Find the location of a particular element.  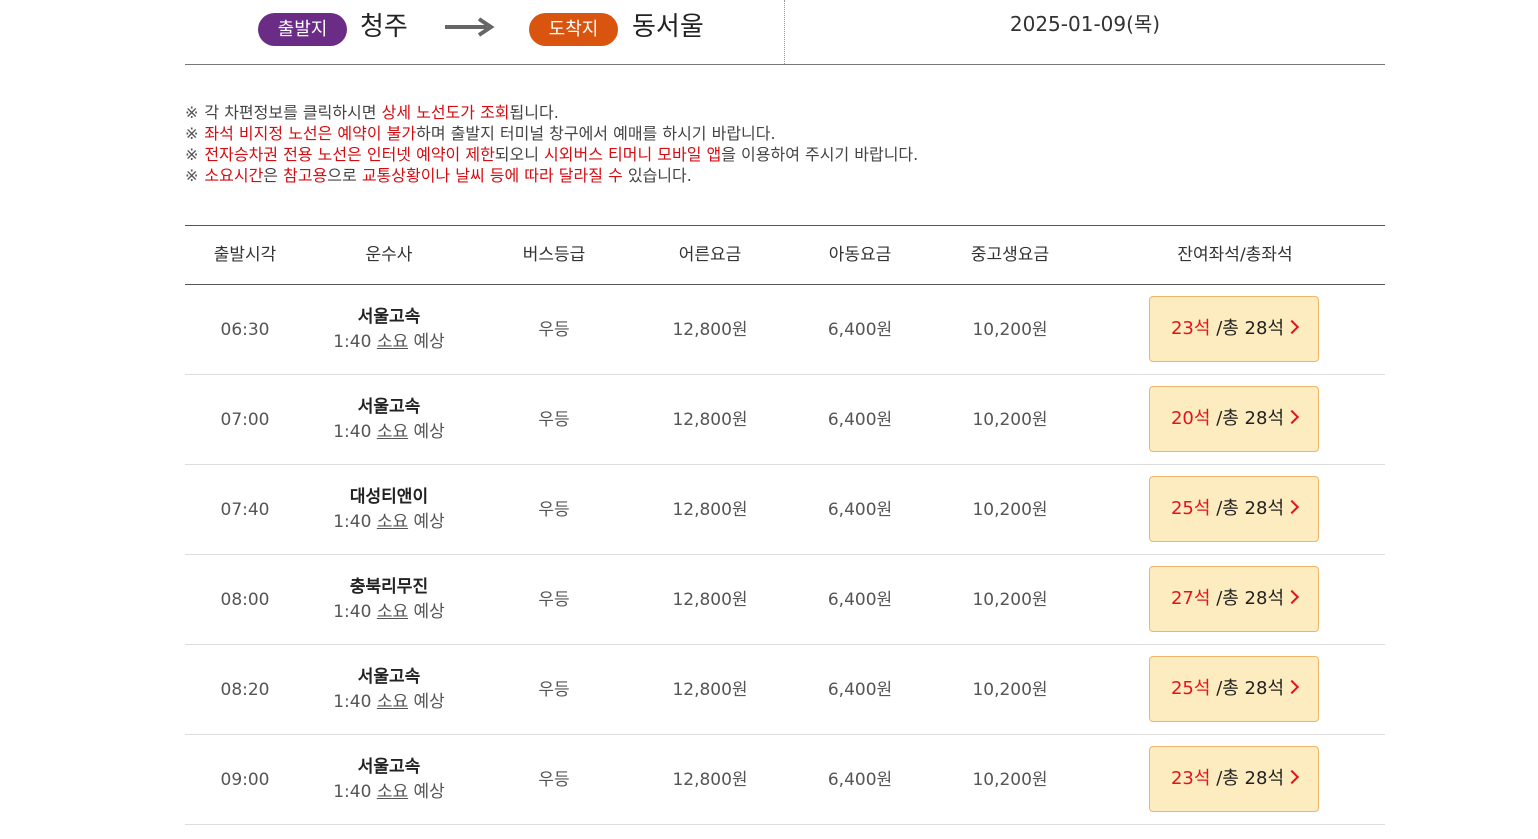

header-time: 출발시각 is located at coordinates (245, 255).